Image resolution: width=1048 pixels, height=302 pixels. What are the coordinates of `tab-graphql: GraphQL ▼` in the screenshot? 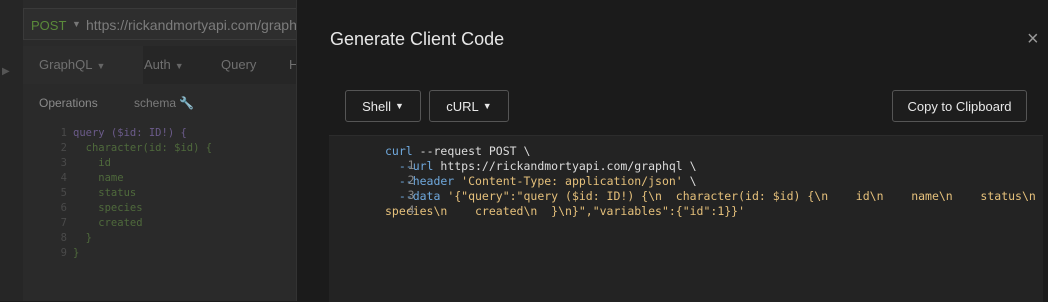 It's located at (72, 64).